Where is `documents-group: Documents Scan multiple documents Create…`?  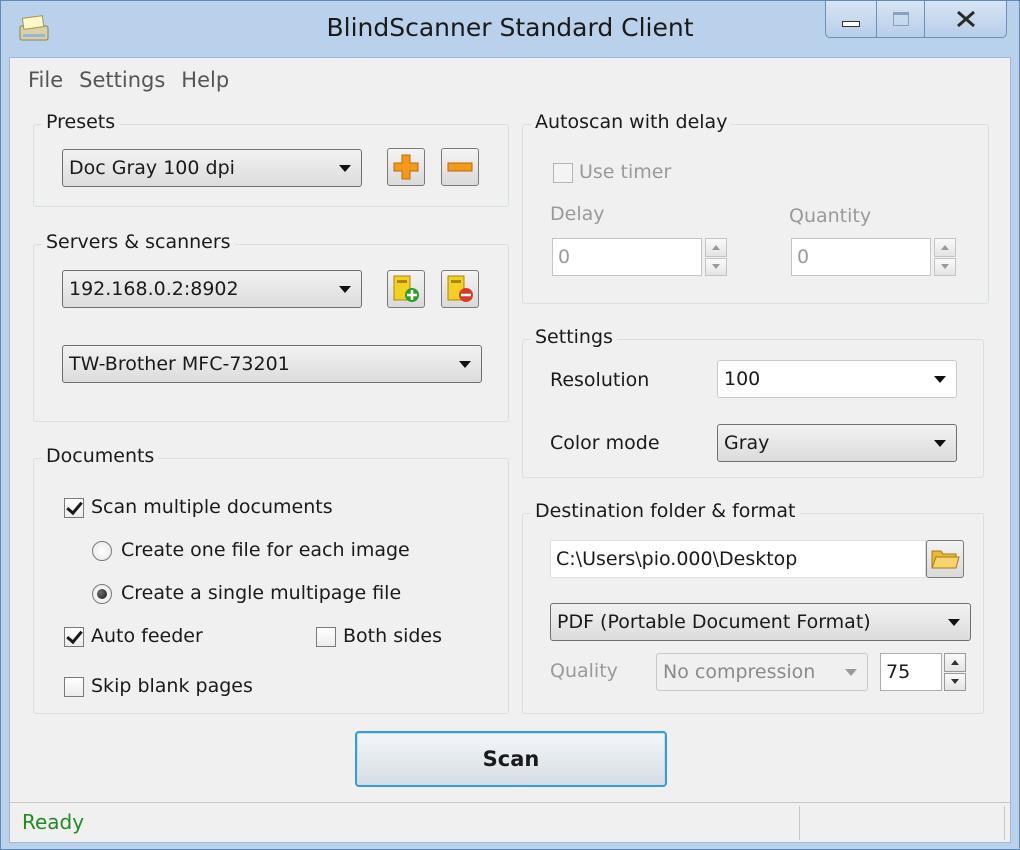 documents-group: Documents Scan multiple documents Create… is located at coordinates (271, 579).